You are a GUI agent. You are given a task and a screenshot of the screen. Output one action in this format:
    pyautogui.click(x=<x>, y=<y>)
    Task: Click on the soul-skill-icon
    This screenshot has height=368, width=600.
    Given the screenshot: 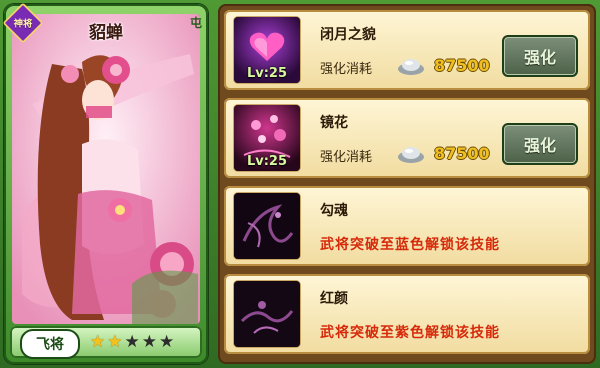 What is the action you would take?
    pyautogui.click(x=267, y=226)
    